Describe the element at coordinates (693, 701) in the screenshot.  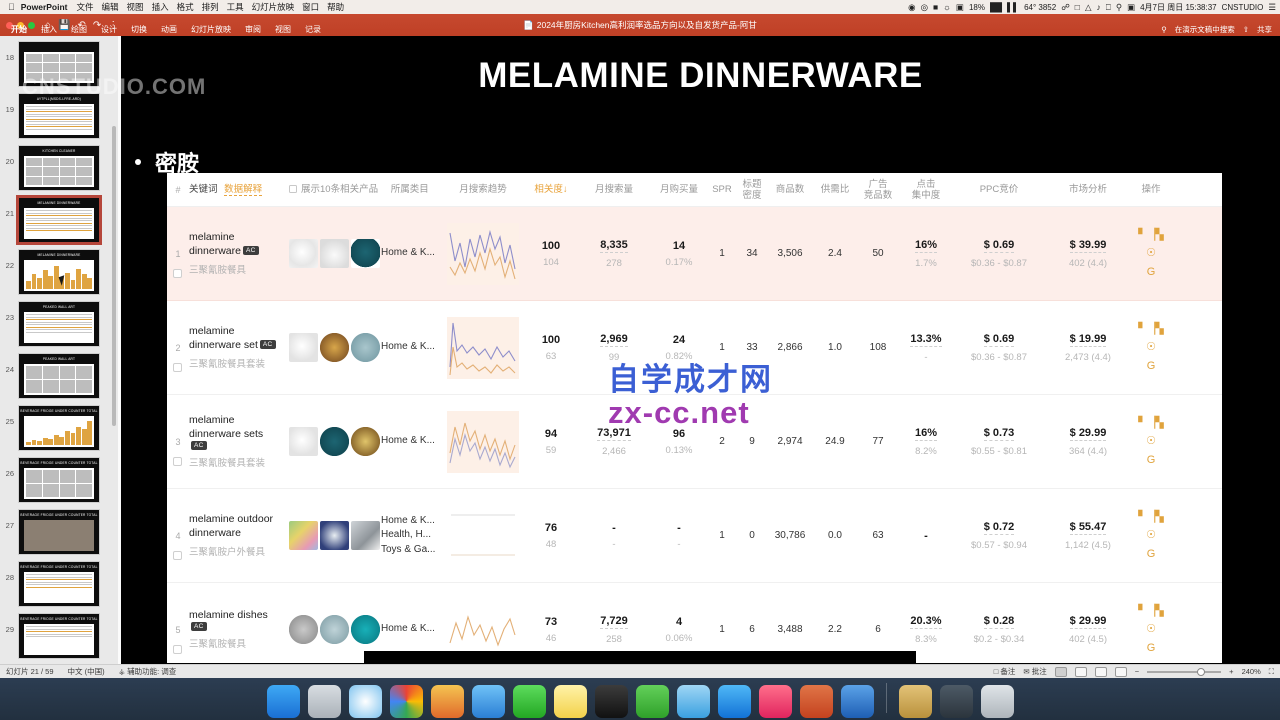
I see `qq-icon` at that location.